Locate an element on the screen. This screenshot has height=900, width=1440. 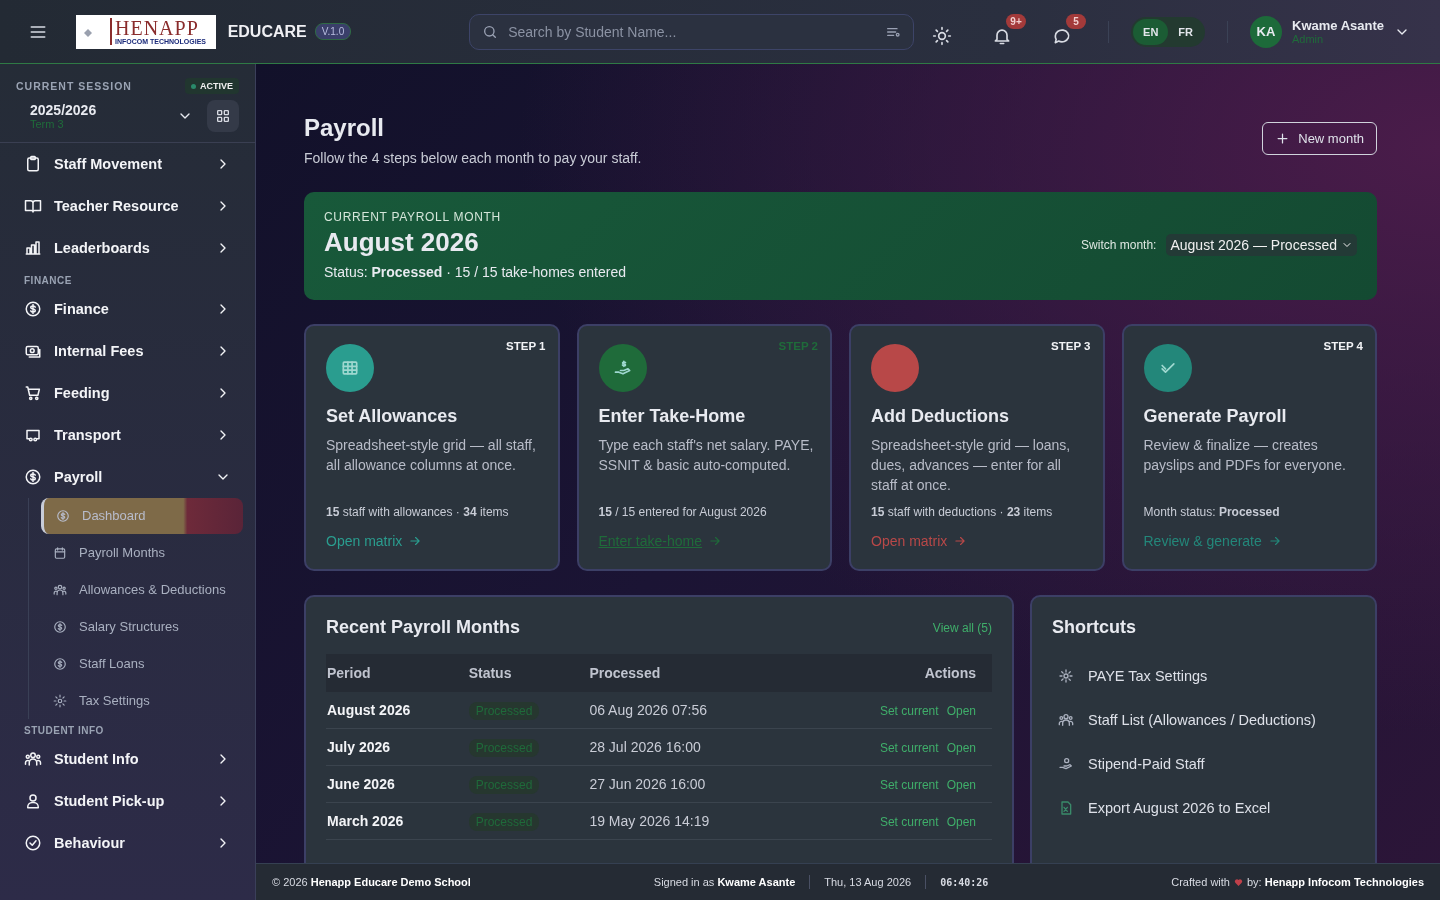
session-label: CURRENT SESSION is located at coordinates (74, 86).